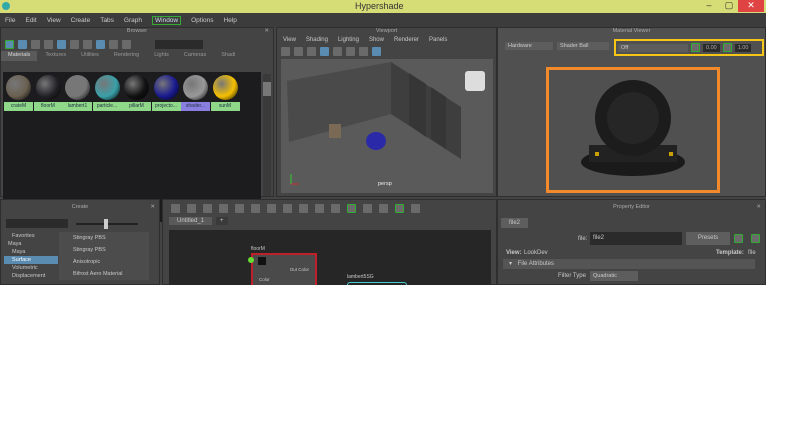 The width and height of the screenshot is (800, 428). I want to click on tab-lights: Lights, so click(161, 56).